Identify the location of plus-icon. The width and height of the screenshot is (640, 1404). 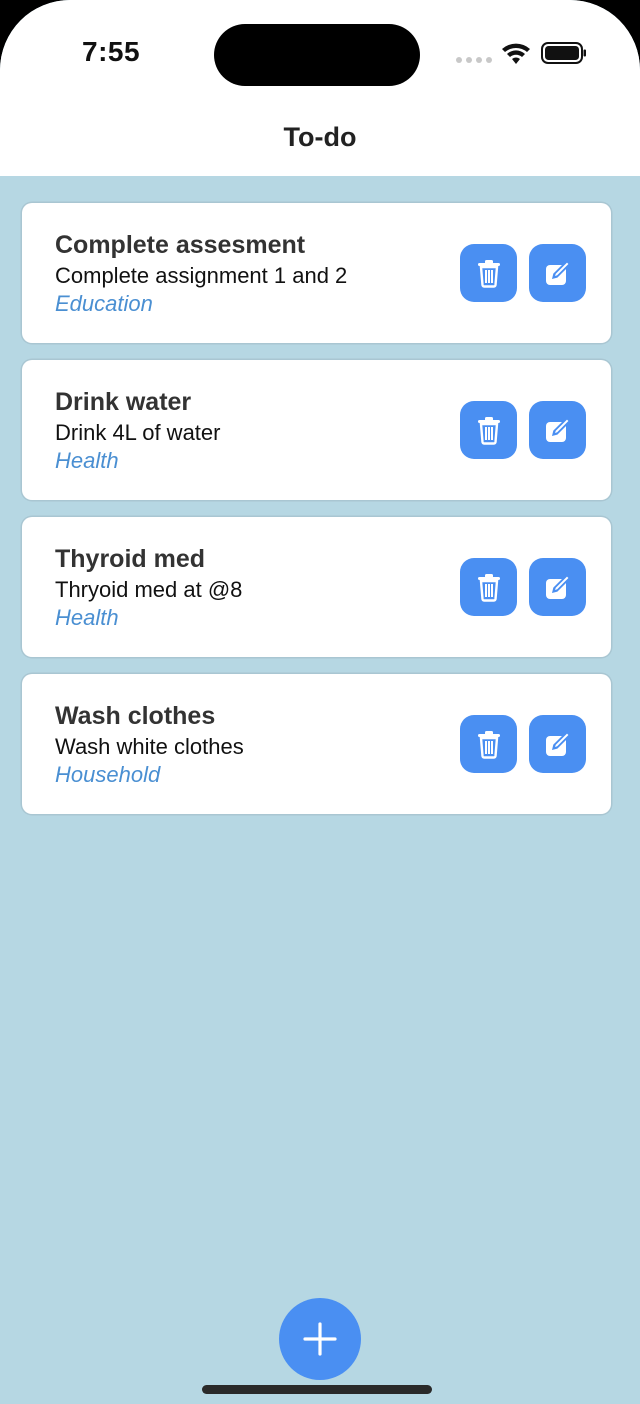
(320, 1339).